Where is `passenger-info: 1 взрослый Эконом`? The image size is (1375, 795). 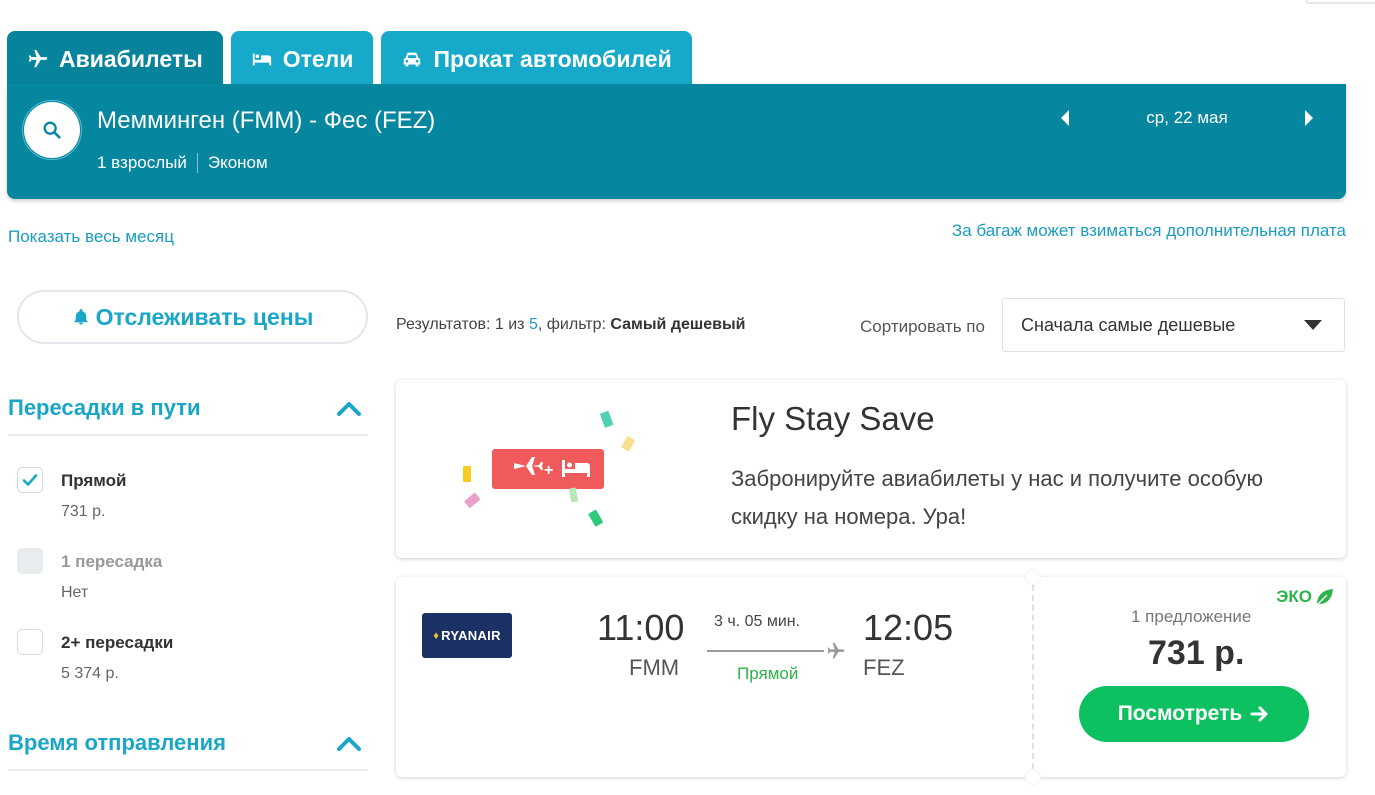
passenger-info: 1 взрослый Эконом is located at coordinates (182, 163).